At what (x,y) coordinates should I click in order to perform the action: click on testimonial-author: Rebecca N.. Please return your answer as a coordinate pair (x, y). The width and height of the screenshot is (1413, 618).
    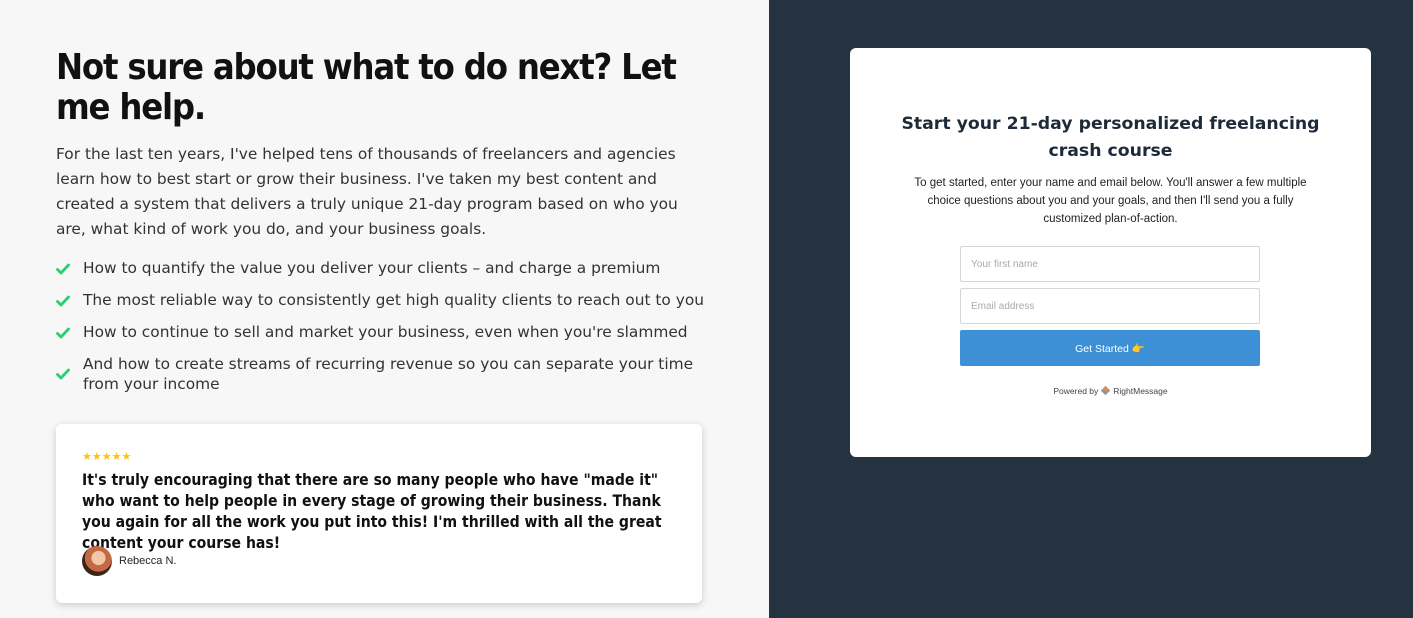
    Looking at the image, I should click on (148, 561).